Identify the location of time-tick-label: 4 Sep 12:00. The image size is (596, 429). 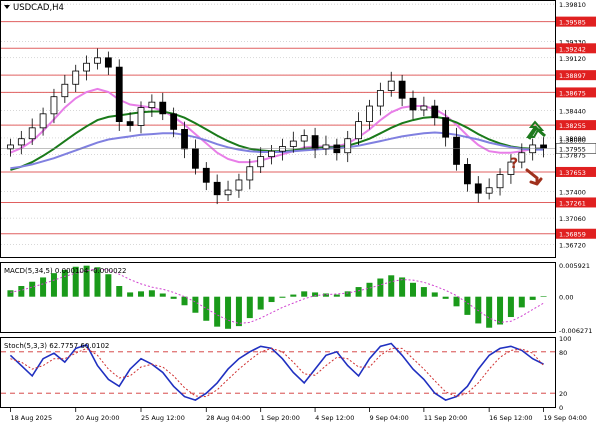
(334, 418).